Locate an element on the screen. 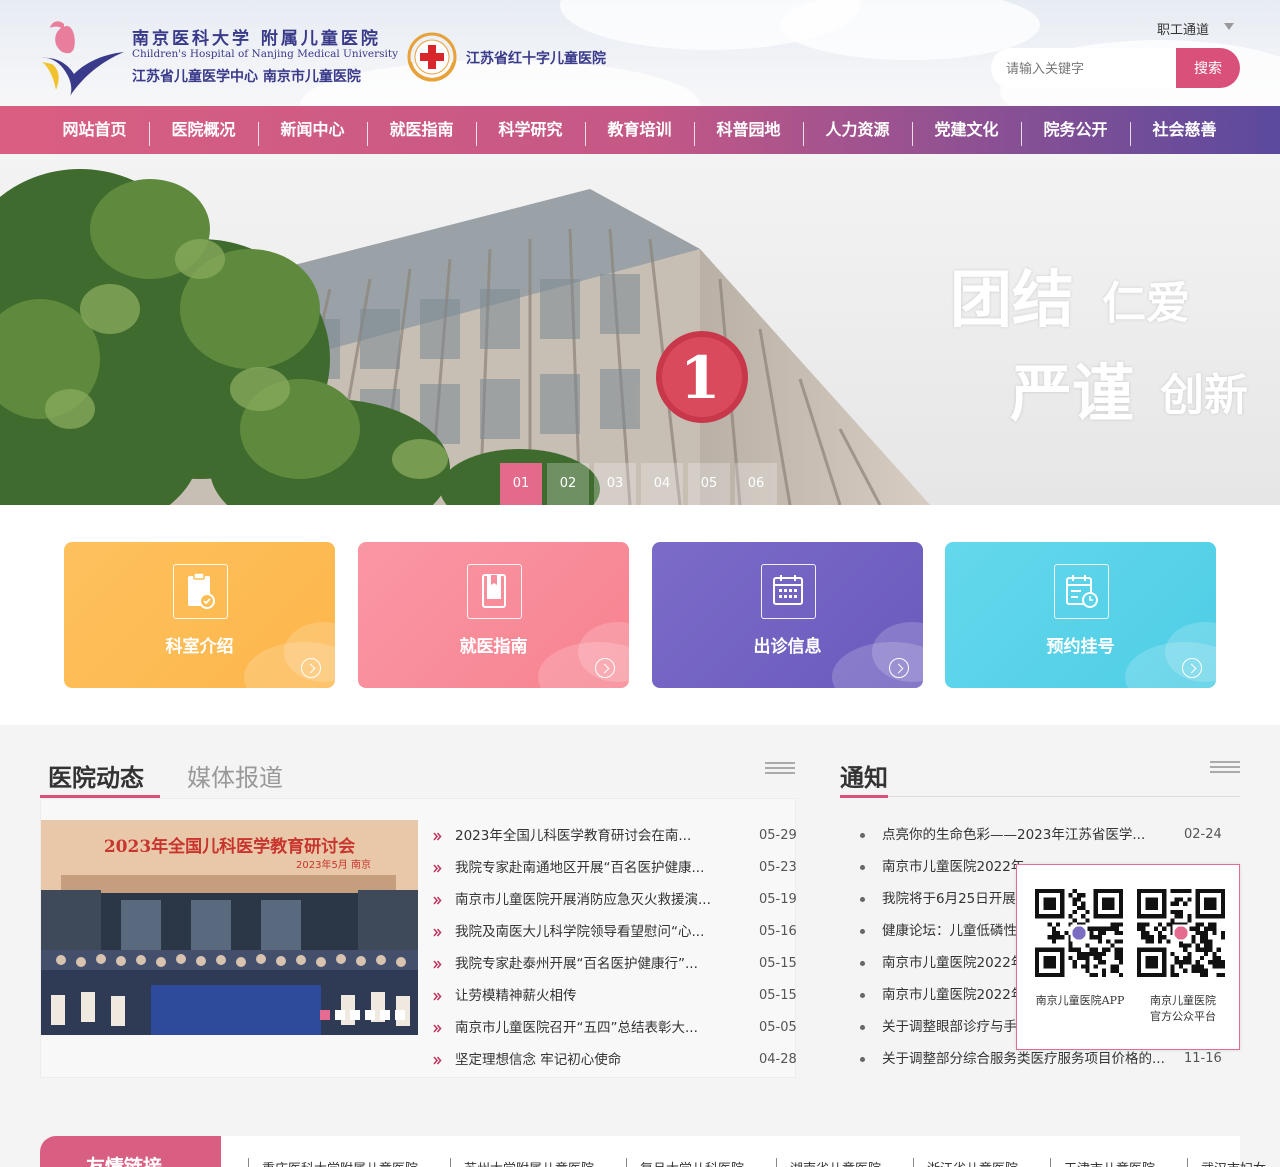  book-icon is located at coordinates (494, 591).